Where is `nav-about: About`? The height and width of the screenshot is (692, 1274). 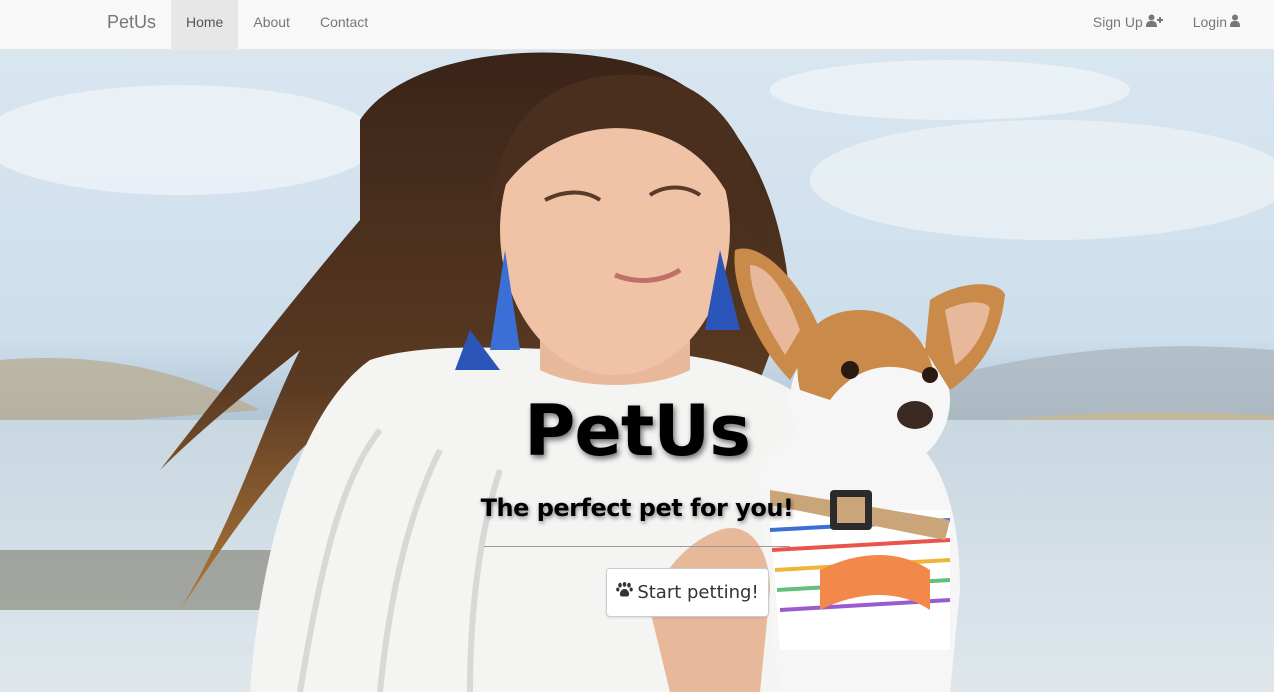
nav-about: About is located at coordinates (271, 24).